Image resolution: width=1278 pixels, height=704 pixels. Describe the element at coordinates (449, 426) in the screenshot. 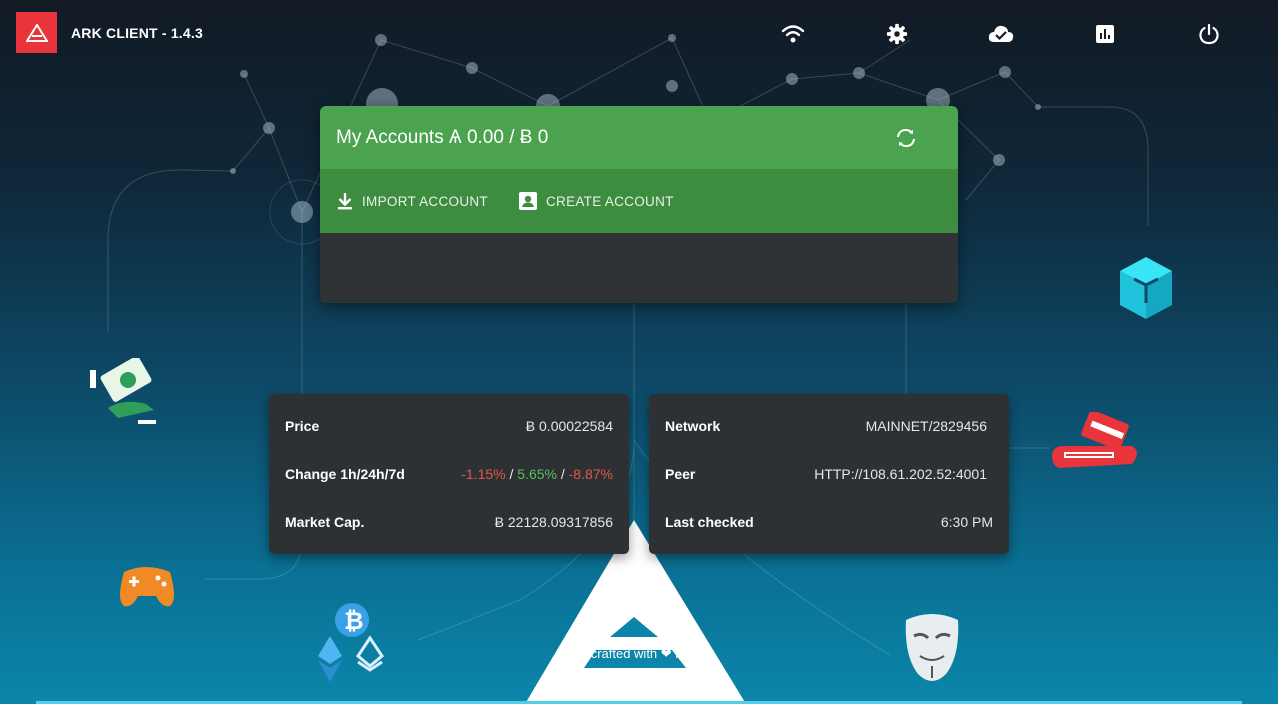

I see `price-row: Price Ƀ 0.00022584` at that location.